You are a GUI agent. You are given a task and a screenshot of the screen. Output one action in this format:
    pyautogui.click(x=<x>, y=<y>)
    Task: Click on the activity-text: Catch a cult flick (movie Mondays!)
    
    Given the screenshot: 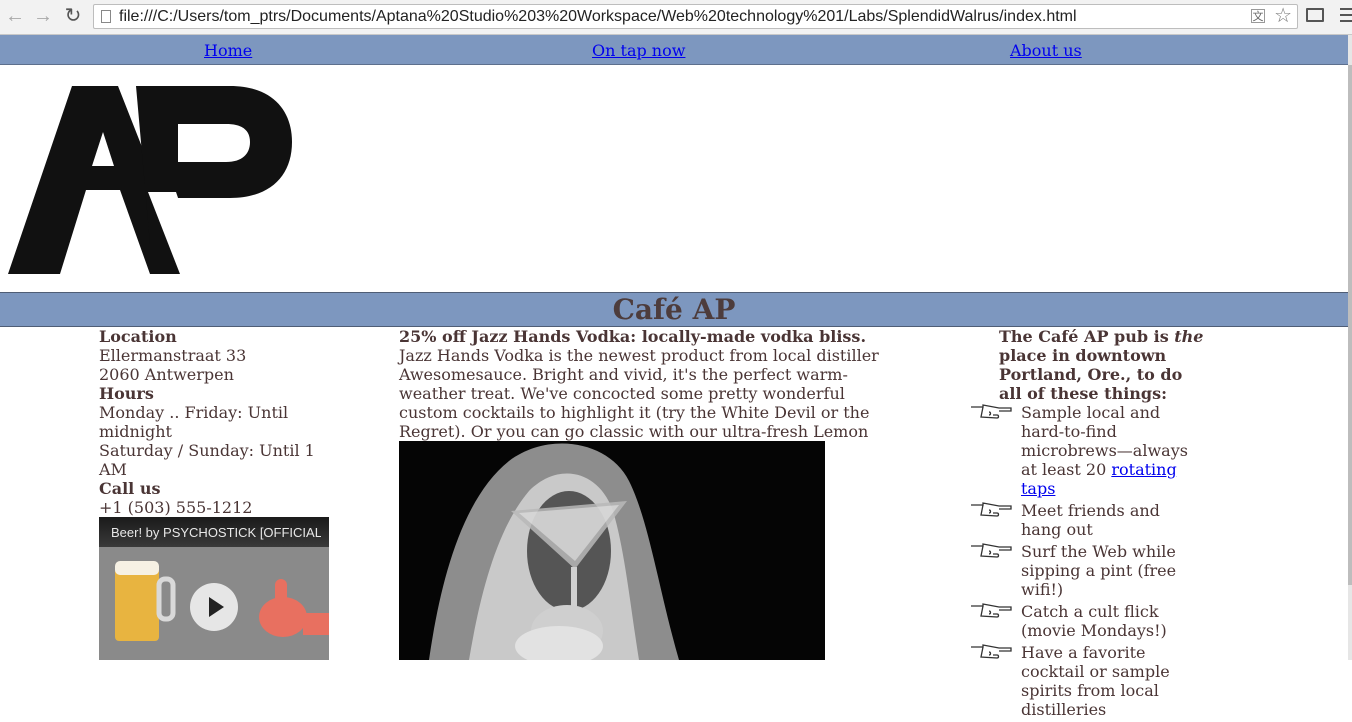 What is the action you would take?
    pyautogui.click(x=1094, y=621)
    